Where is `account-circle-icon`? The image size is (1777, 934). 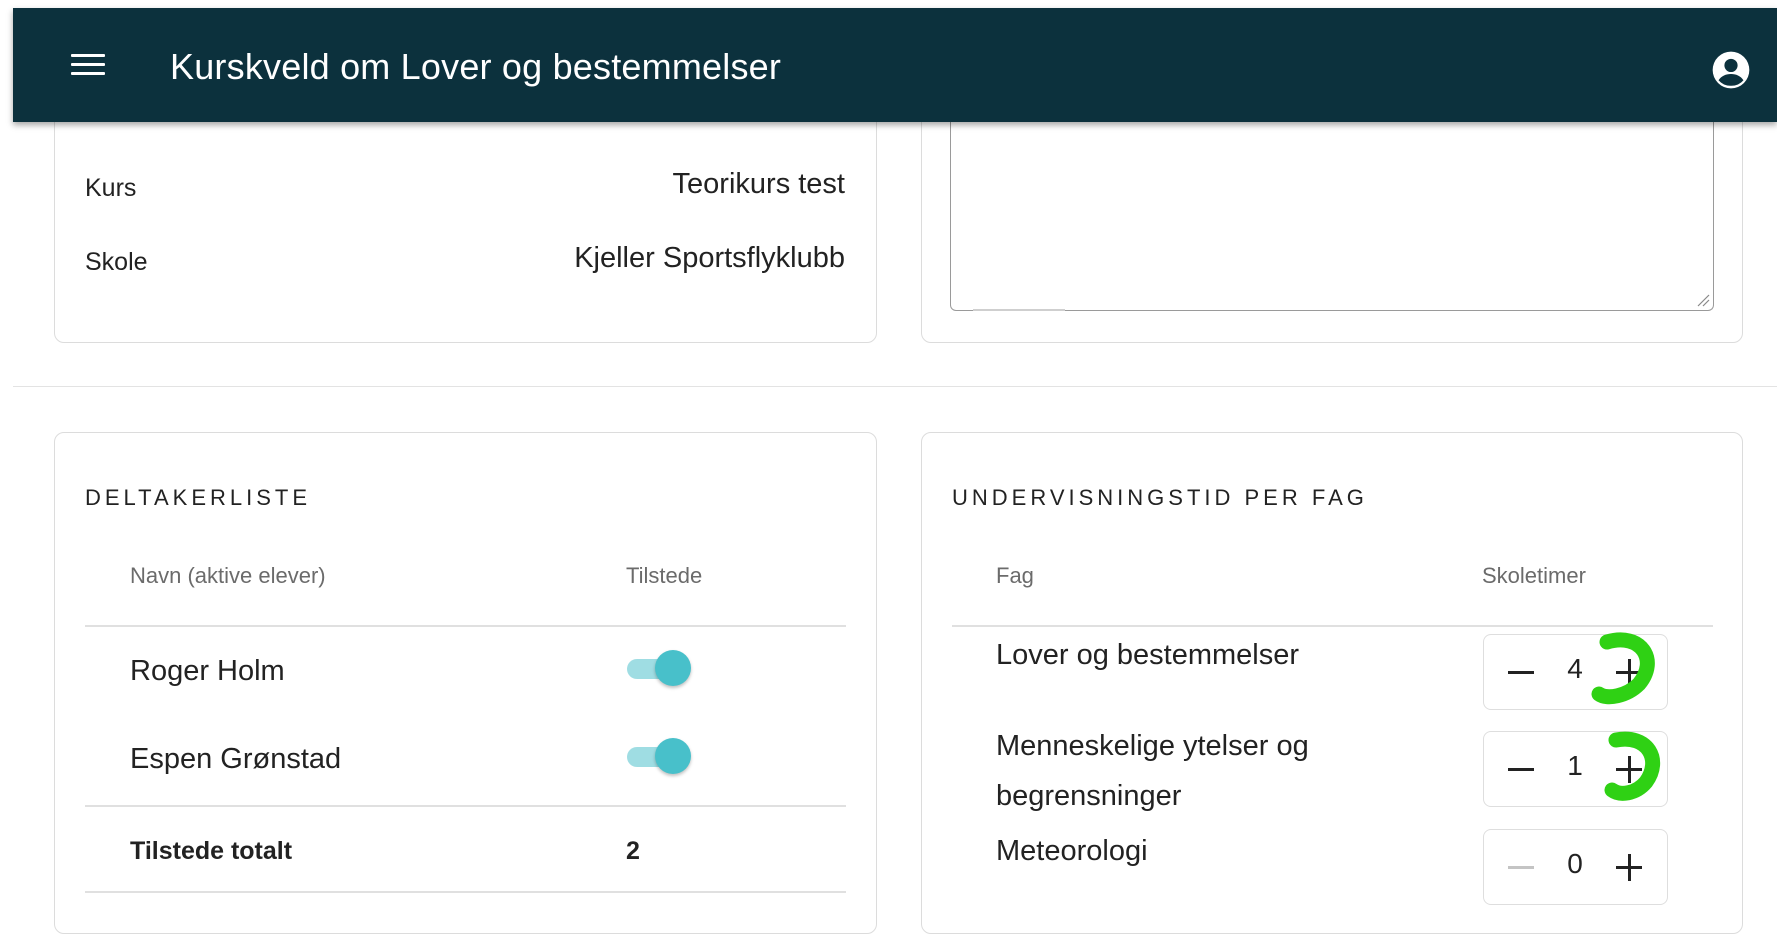
account-circle-icon is located at coordinates (1731, 70).